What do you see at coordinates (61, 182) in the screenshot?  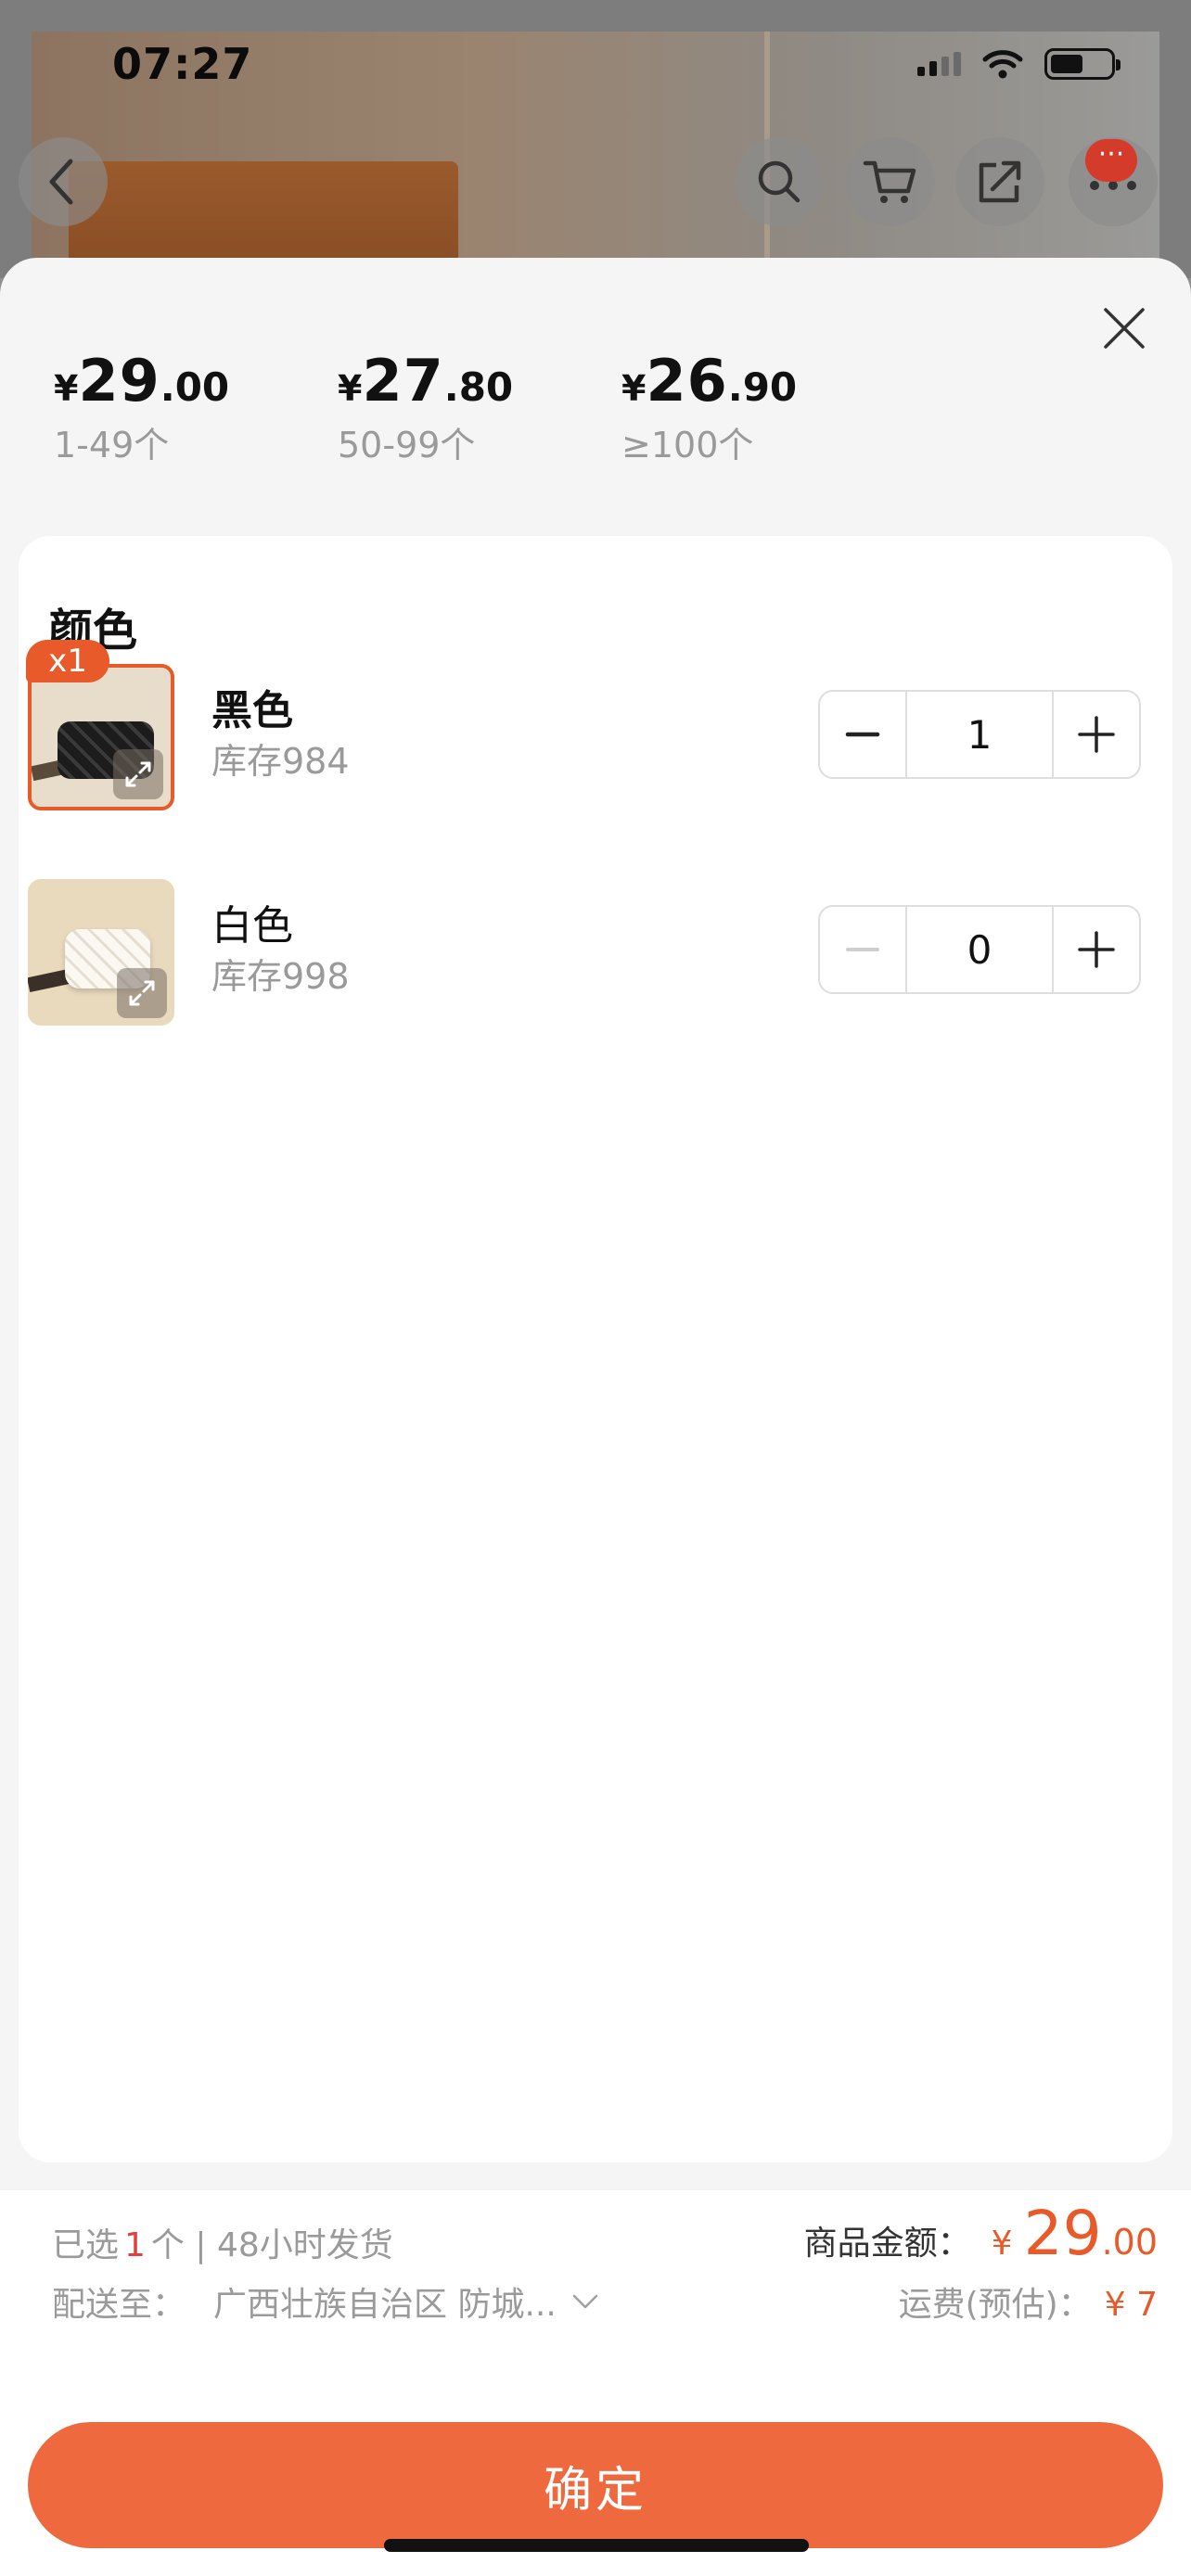 I see `chevron-left-icon` at bounding box center [61, 182].